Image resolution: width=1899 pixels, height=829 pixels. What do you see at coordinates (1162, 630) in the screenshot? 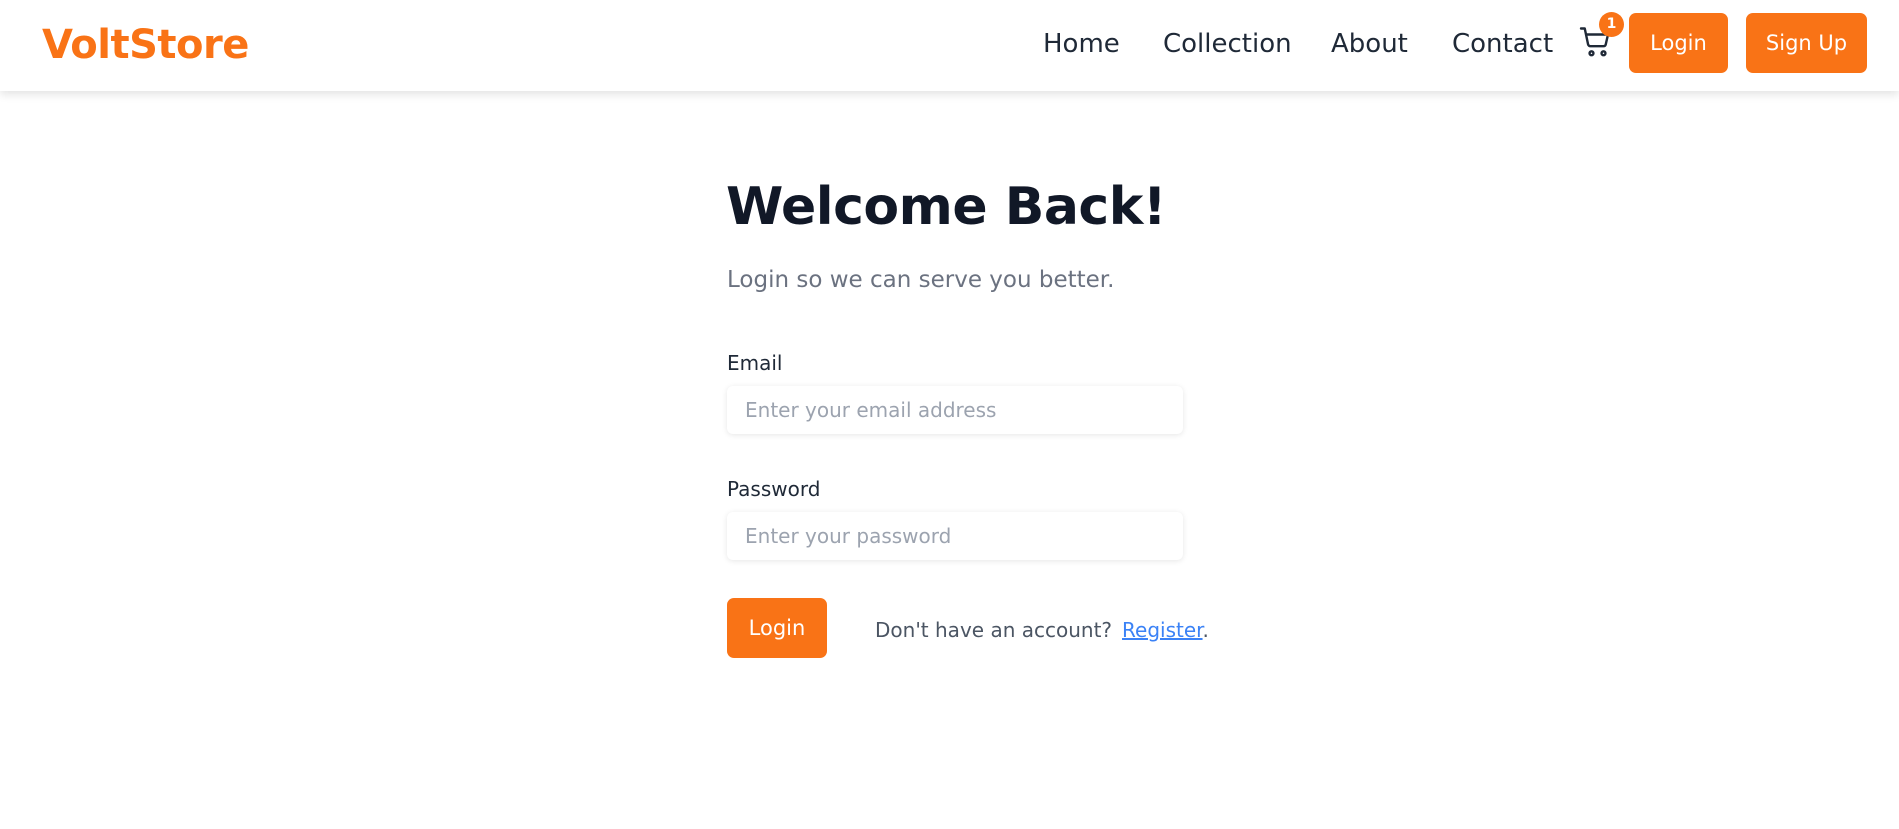
I see `register-link: Register` at bounding box center [1162, 630].